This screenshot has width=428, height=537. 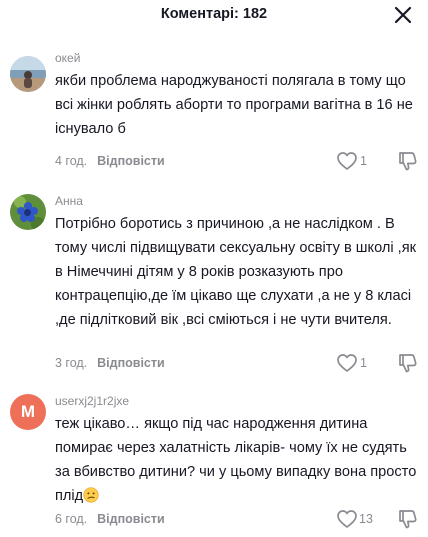 I want to click on comment-username: окей, so click(x=67, y=58).